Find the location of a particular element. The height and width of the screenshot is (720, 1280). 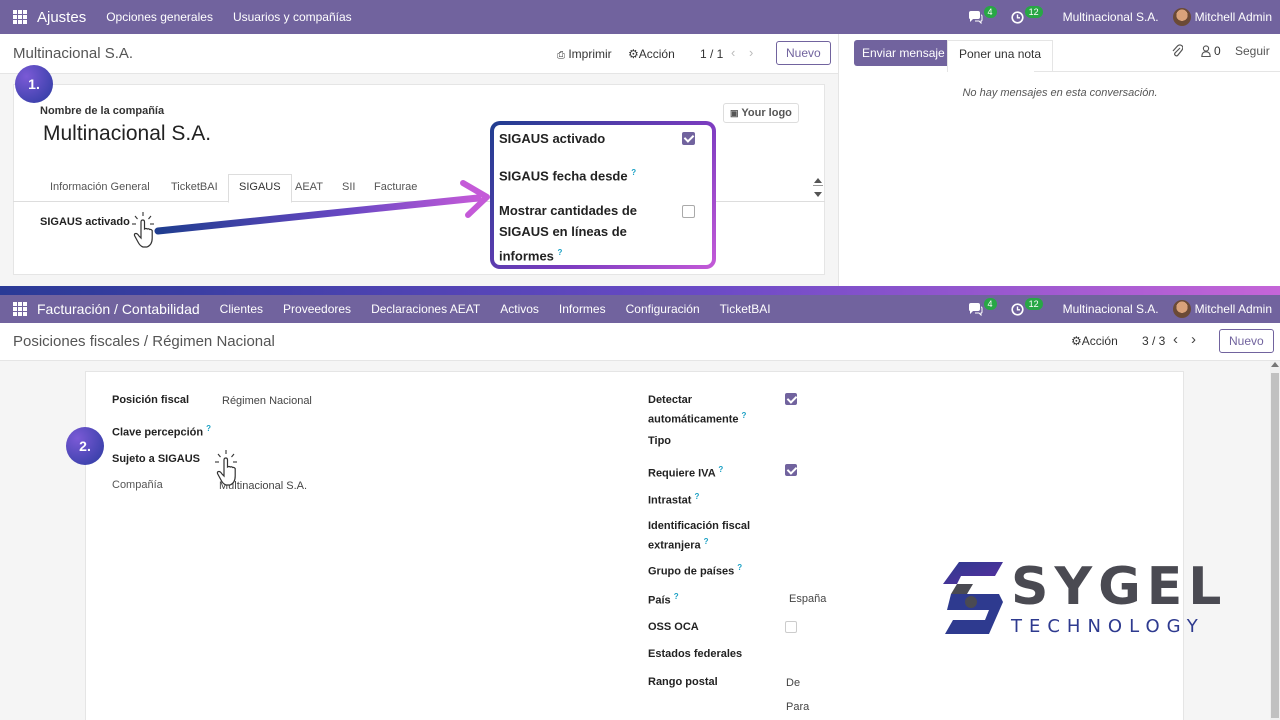

breadcrumb: Posiciones fiscales / Régimen Nacional is located at coordinates (144, 341).